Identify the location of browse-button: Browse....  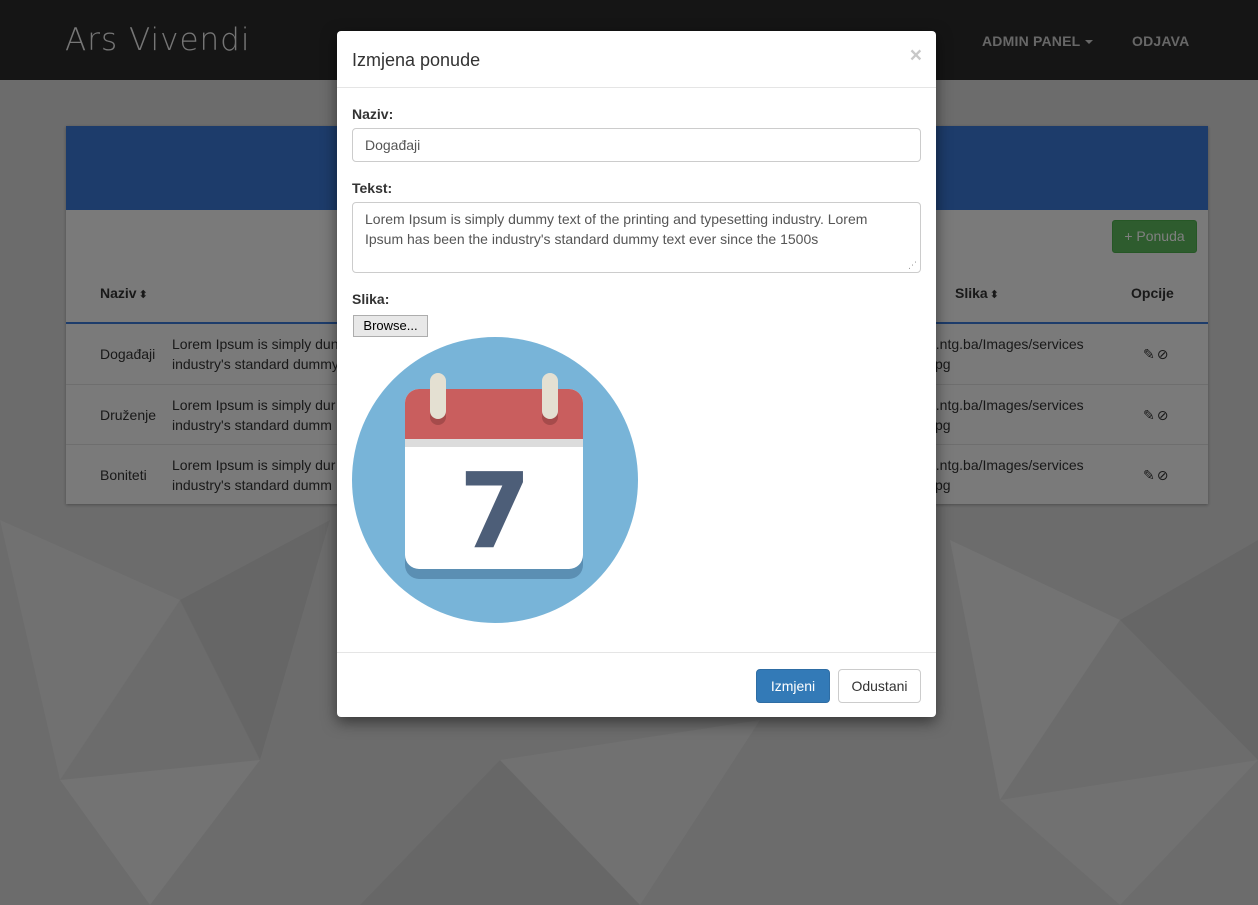
(390, 326).